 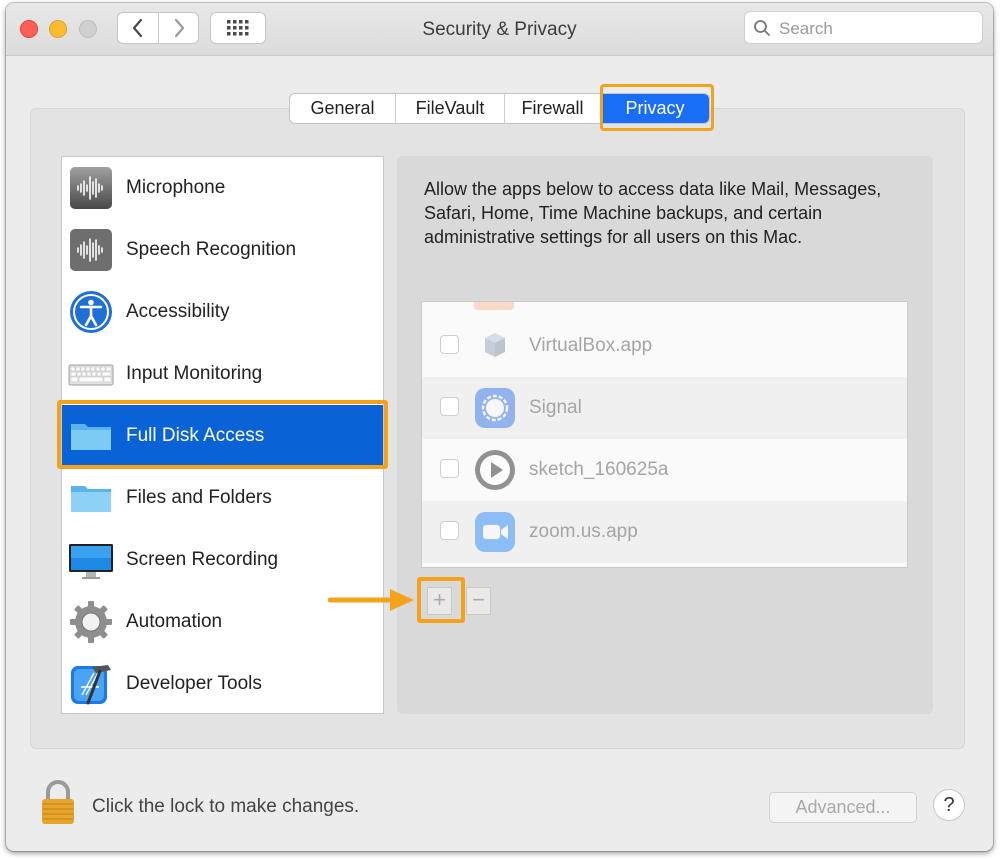 I want to click on sidebar-item-label: Files and Folders, so click(x=199, y=497).